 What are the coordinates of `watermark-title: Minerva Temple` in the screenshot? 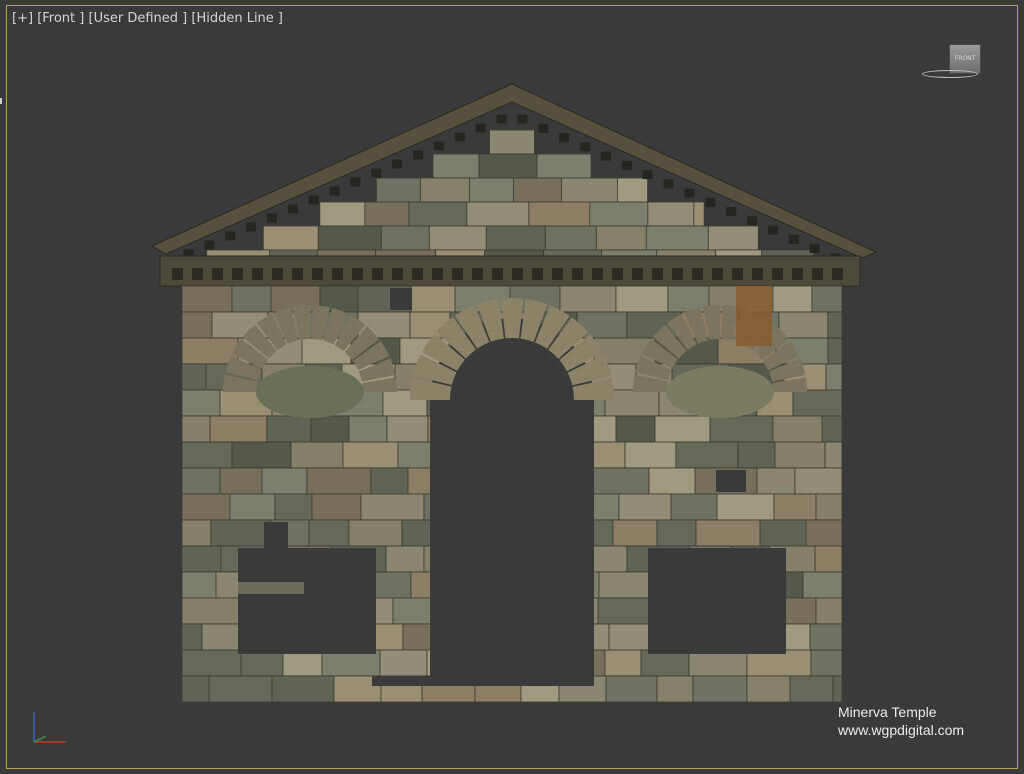 It's located at (887, 712).